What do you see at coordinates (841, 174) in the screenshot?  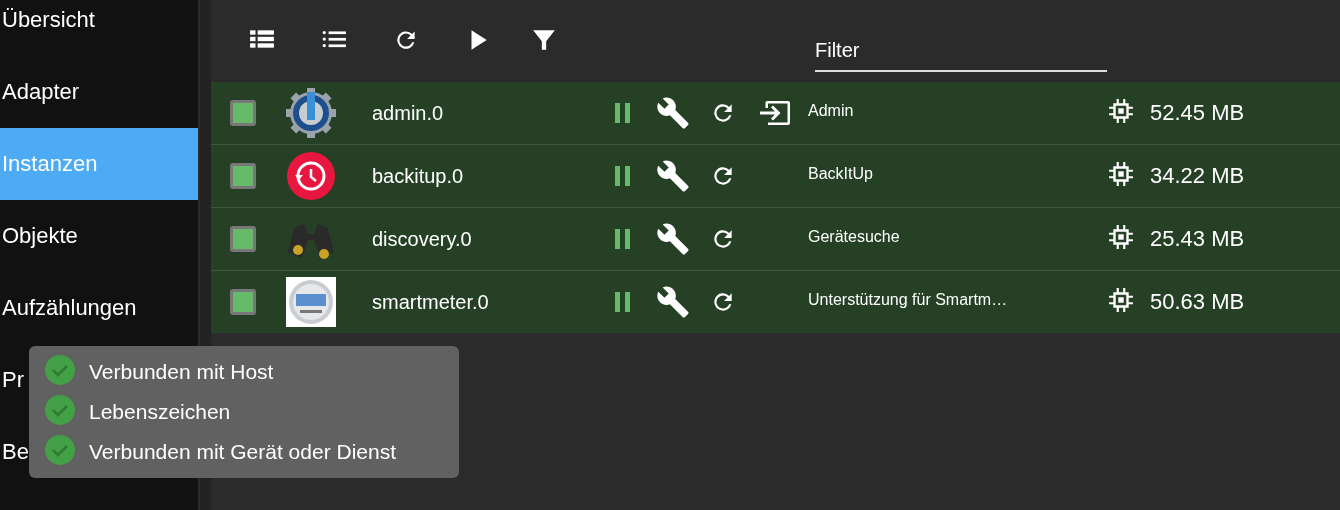 I see `instance-title: BackItUp` at bounding box center [841, 174].